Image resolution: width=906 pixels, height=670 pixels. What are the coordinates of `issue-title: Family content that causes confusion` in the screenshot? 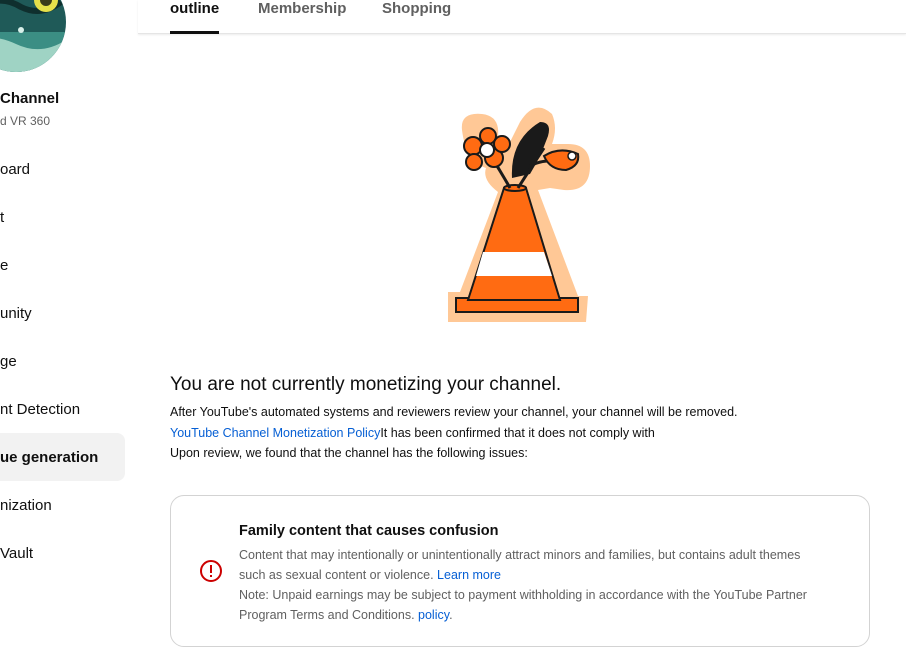 It's located at (369, 531).